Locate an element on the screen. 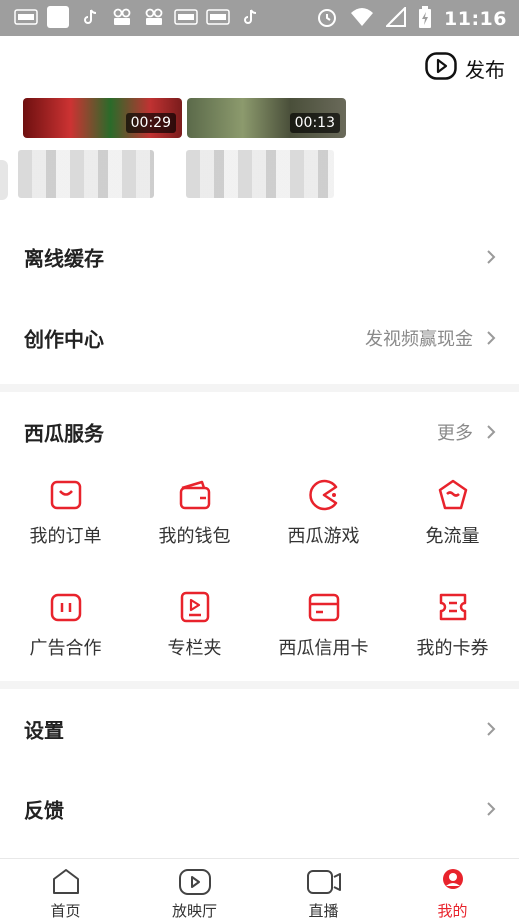 Image resolution: width=519 pixels, height=923 pixels. profile-icon is located at coordinates (452, 879).